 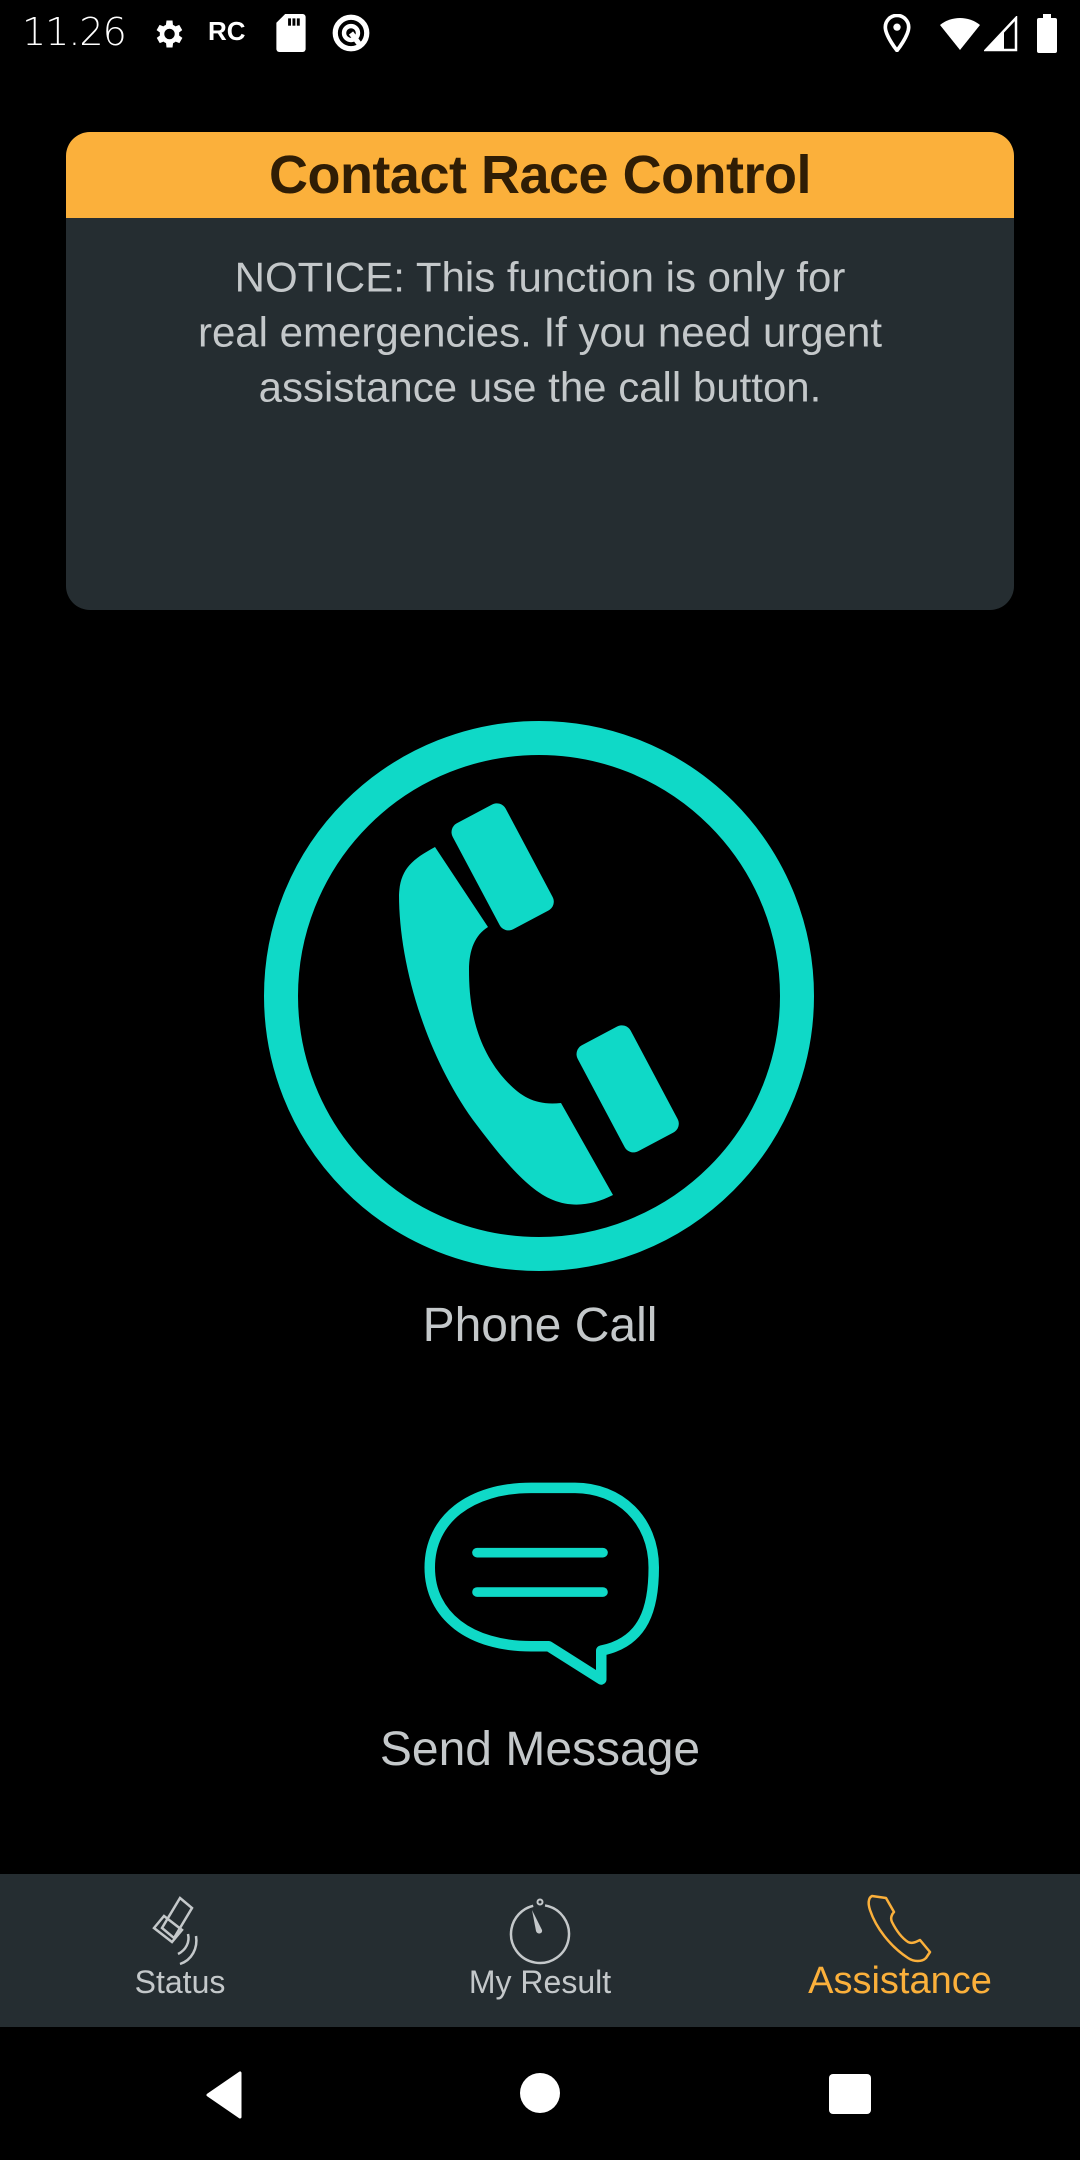 I want to click on bottom-nav: Status My Result Assistance, so click(x=540, y=1950).